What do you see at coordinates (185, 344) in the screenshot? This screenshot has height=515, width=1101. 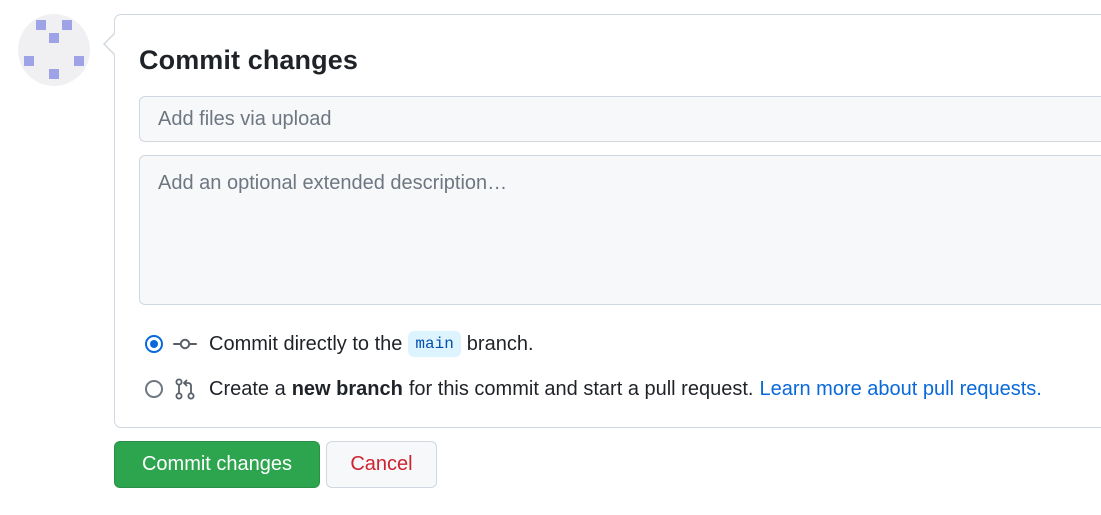 I see `git-commit-icon` at bounding box center [185, 344].